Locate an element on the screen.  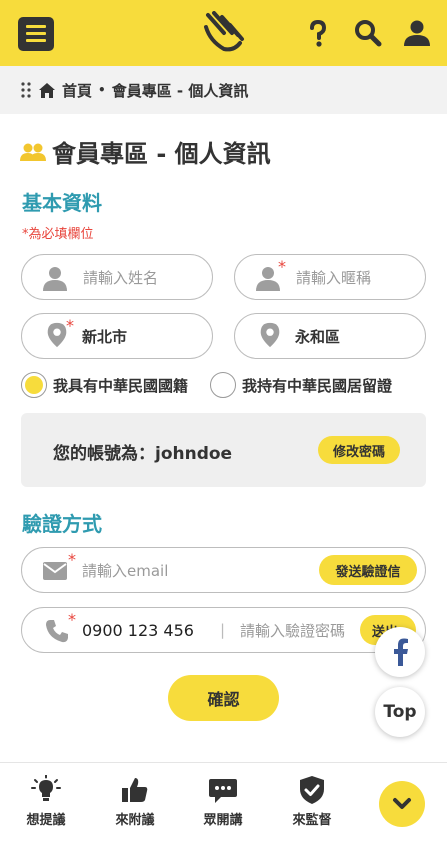
breadcrumb: 首頁 • 會員專區 - 個人資訊 is located at coordinates (223, 90).